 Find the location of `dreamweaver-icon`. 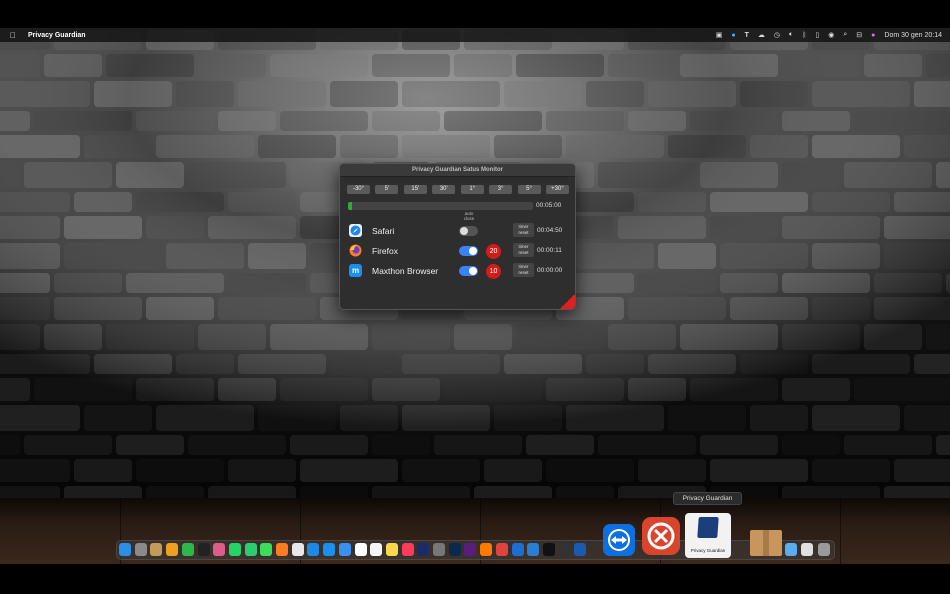

dreamweaver-icon is located at coordinates (470, 549).